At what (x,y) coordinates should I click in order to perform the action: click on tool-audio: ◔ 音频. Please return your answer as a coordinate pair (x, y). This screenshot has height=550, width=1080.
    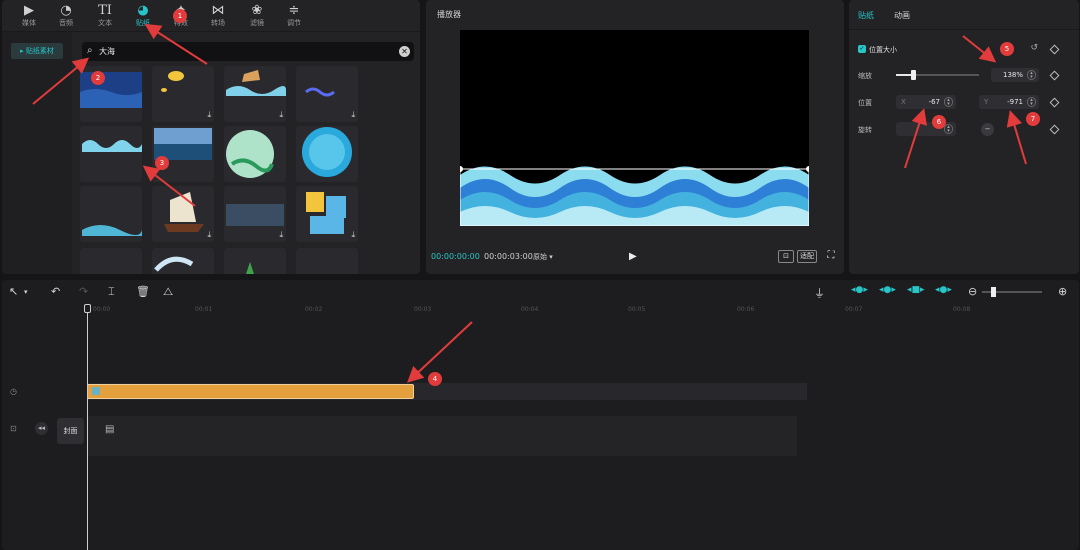
    Looking at the image, I should click on (66, 17).